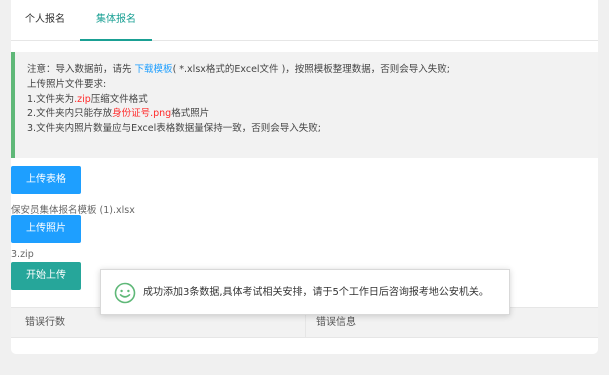 The height and width of the screenshot is (375, 609). I want to click on tab-individual-registration: 个人报名, so click(45, 20).